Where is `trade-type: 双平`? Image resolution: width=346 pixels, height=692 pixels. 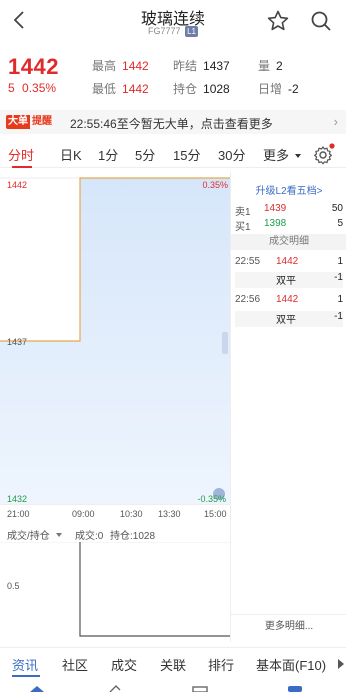
trade-type: 双平 is located at coordinates (286, 281).